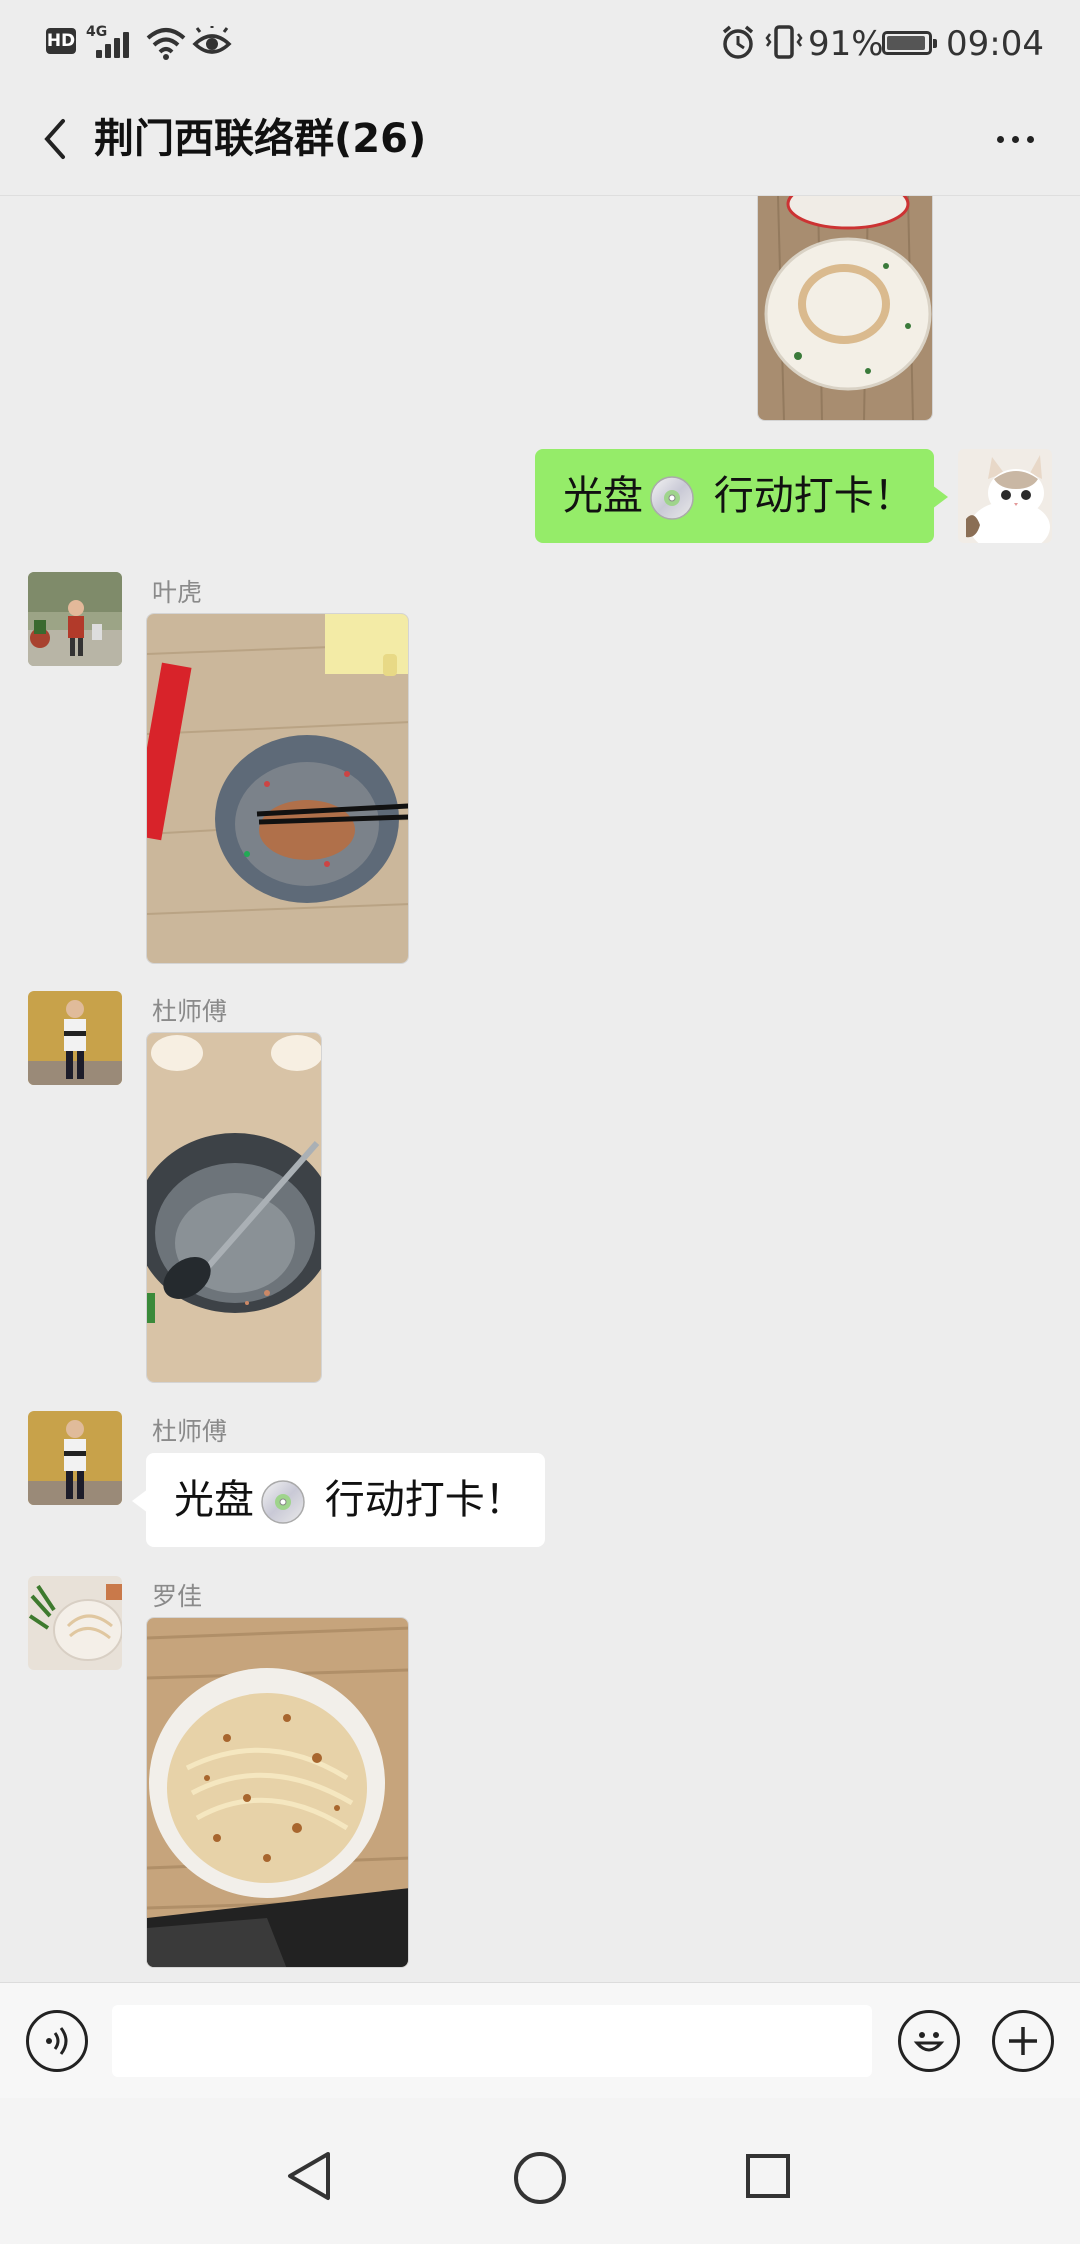  Describe the element at coordinates (177, 1596) in the screenshot. I see `sender-name: 罗佳` at that location.